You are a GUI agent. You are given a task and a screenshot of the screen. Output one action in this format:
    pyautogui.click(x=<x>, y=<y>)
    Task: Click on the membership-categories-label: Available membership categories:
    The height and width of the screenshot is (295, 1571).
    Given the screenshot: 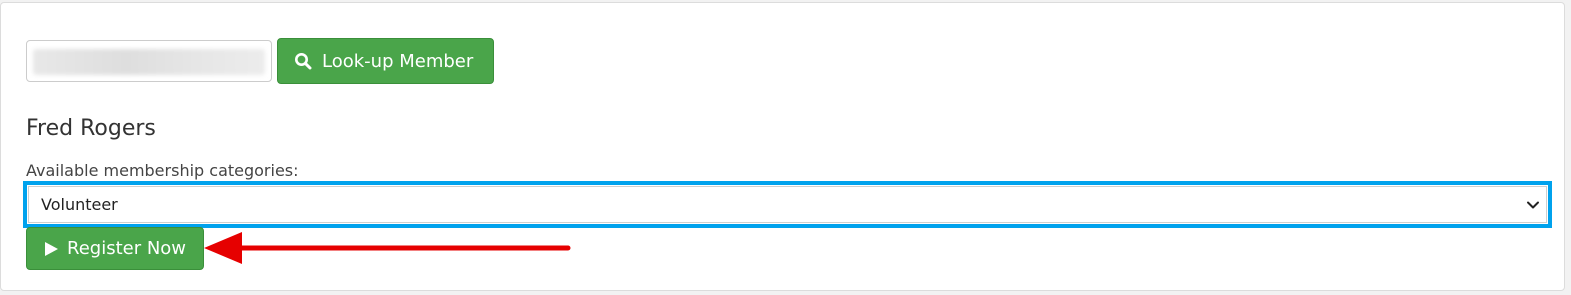 What is the action you would take?
    pyautogui.click(x=162, y=170)
    